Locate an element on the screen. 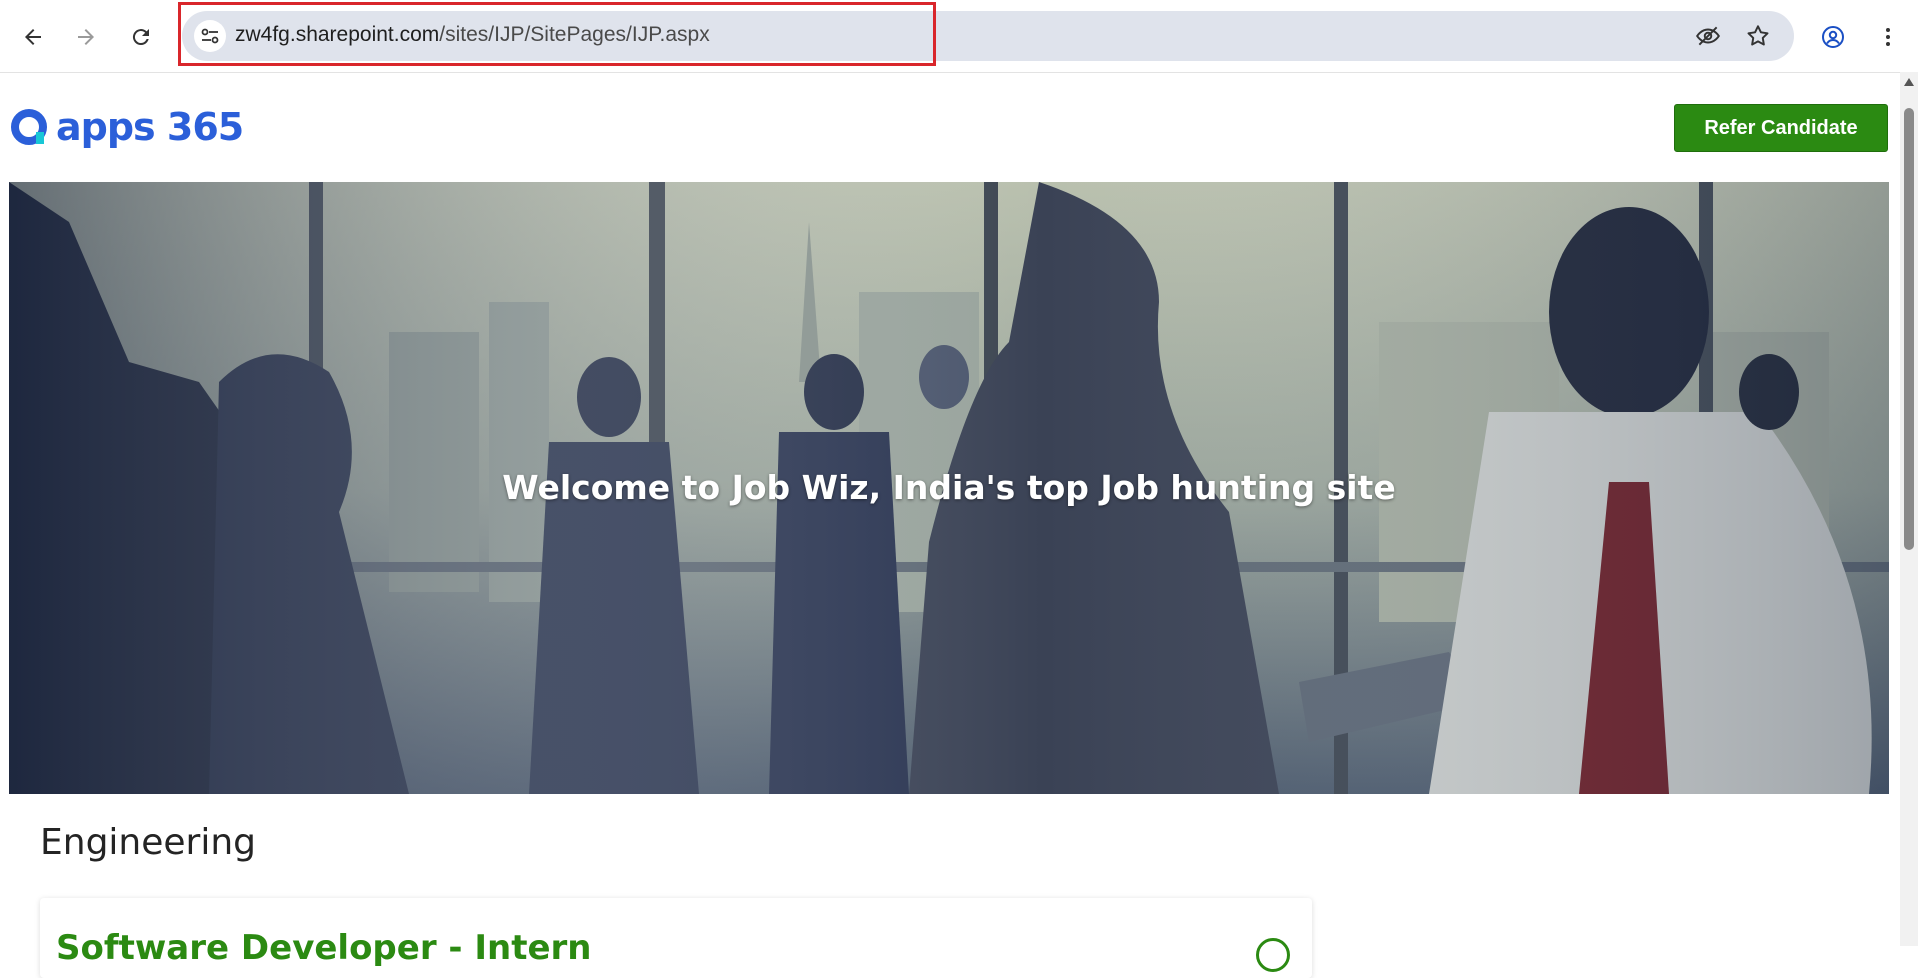 This screenshot has width=1918, height=978. job-status-icon is located at coordinates (1273, 955).